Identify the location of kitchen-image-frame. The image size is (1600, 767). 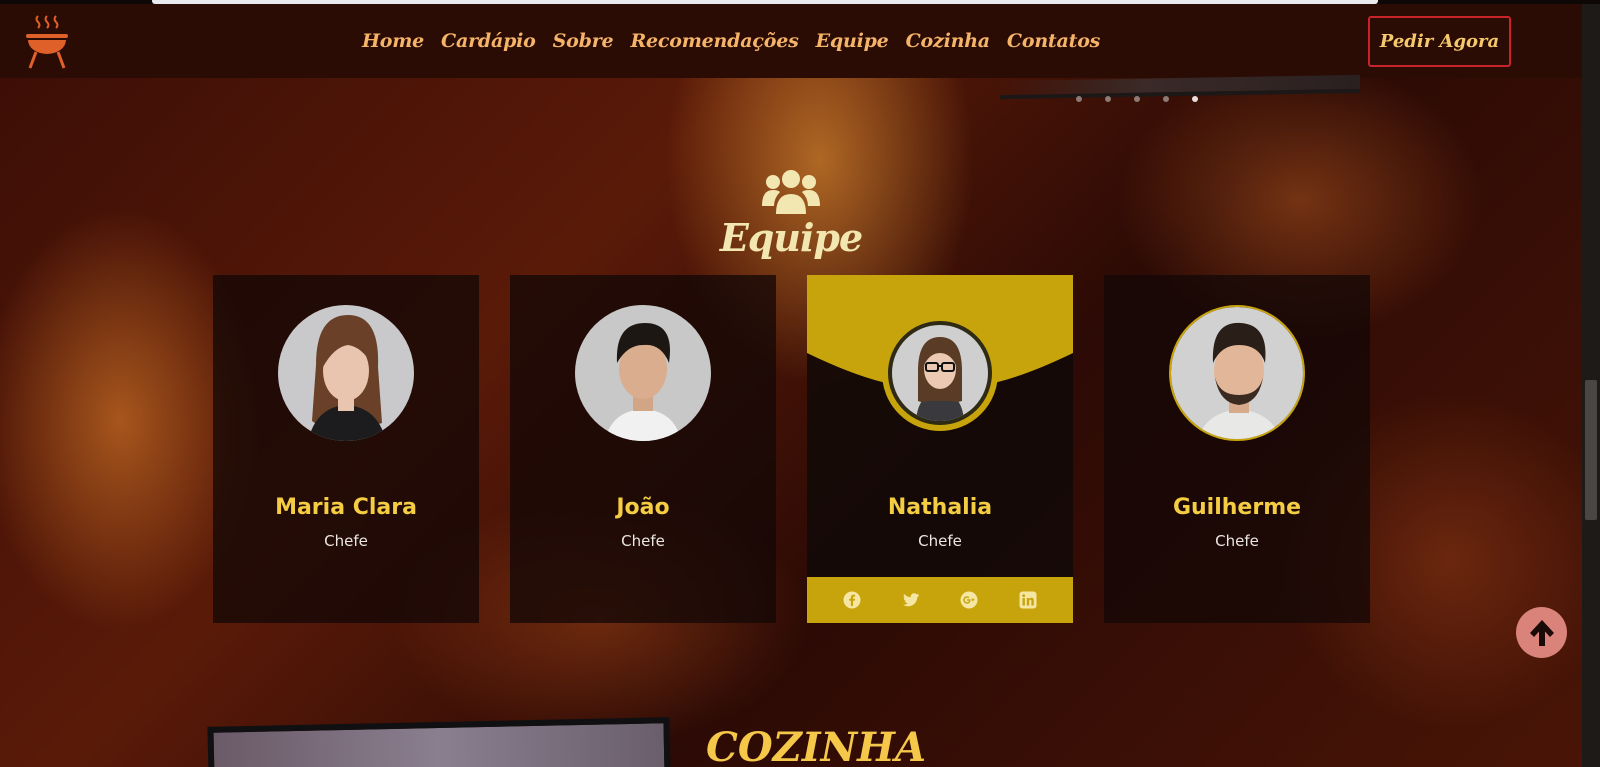
(439, 742).